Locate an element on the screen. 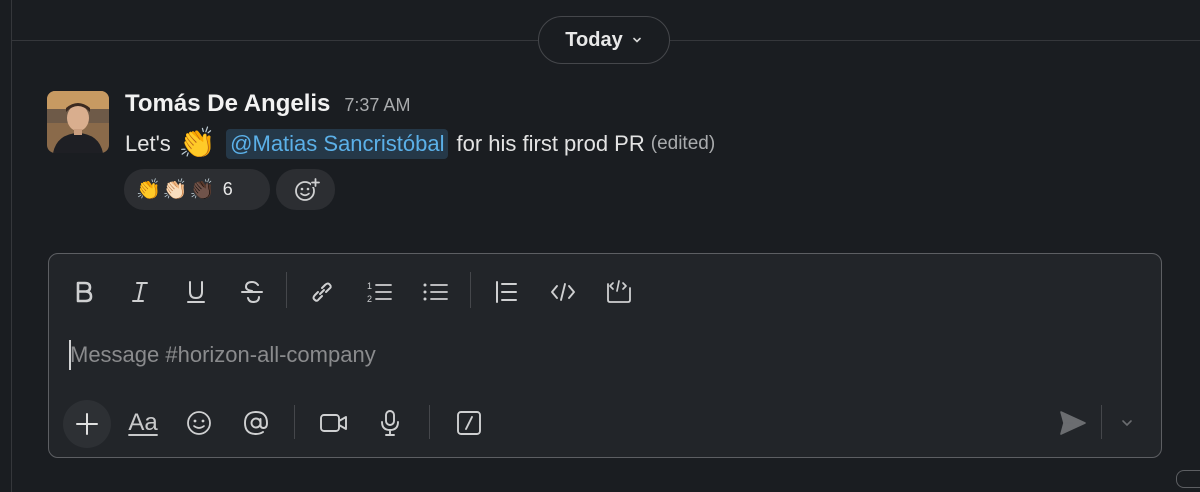 The height and width of the screenshot is (492, 1200). audio-clip-button is located at coordinates (390, 423).